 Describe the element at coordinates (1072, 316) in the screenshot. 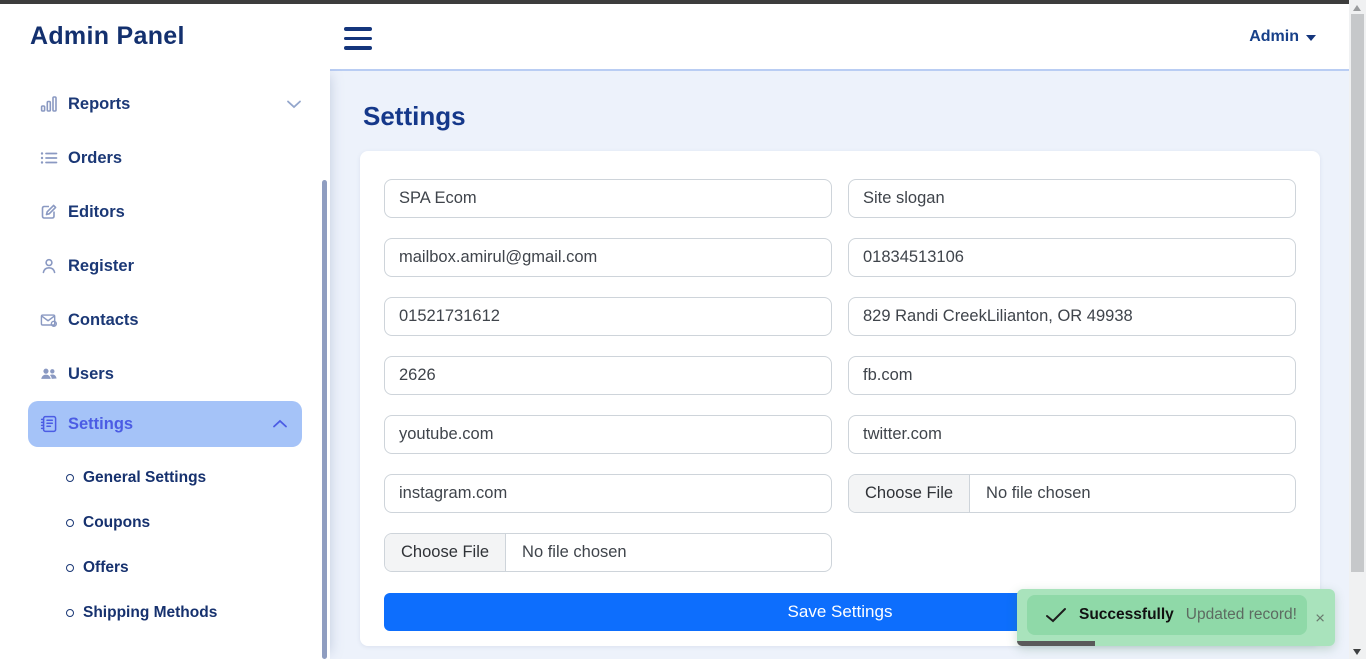

I see `address-input` at that location.